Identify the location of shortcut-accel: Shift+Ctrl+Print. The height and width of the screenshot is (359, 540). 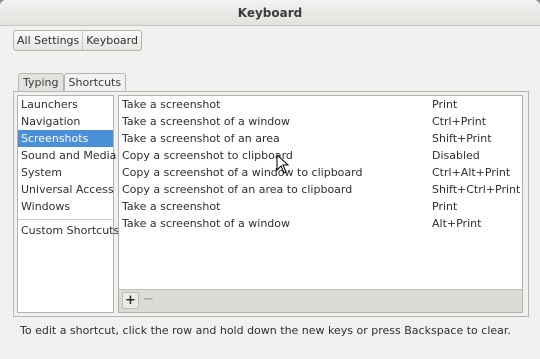
(476, 189).